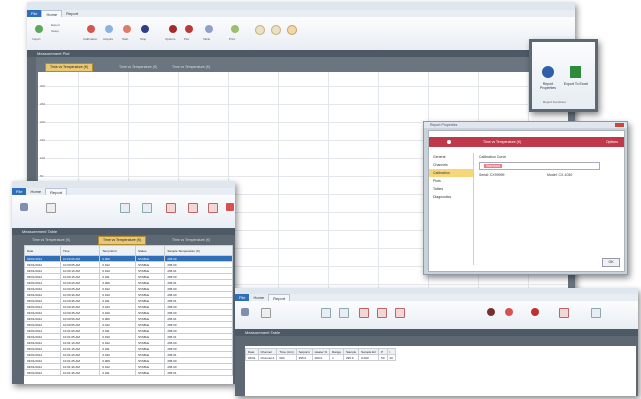  I want to click on table-cell: STABLE, so click(150, 372).